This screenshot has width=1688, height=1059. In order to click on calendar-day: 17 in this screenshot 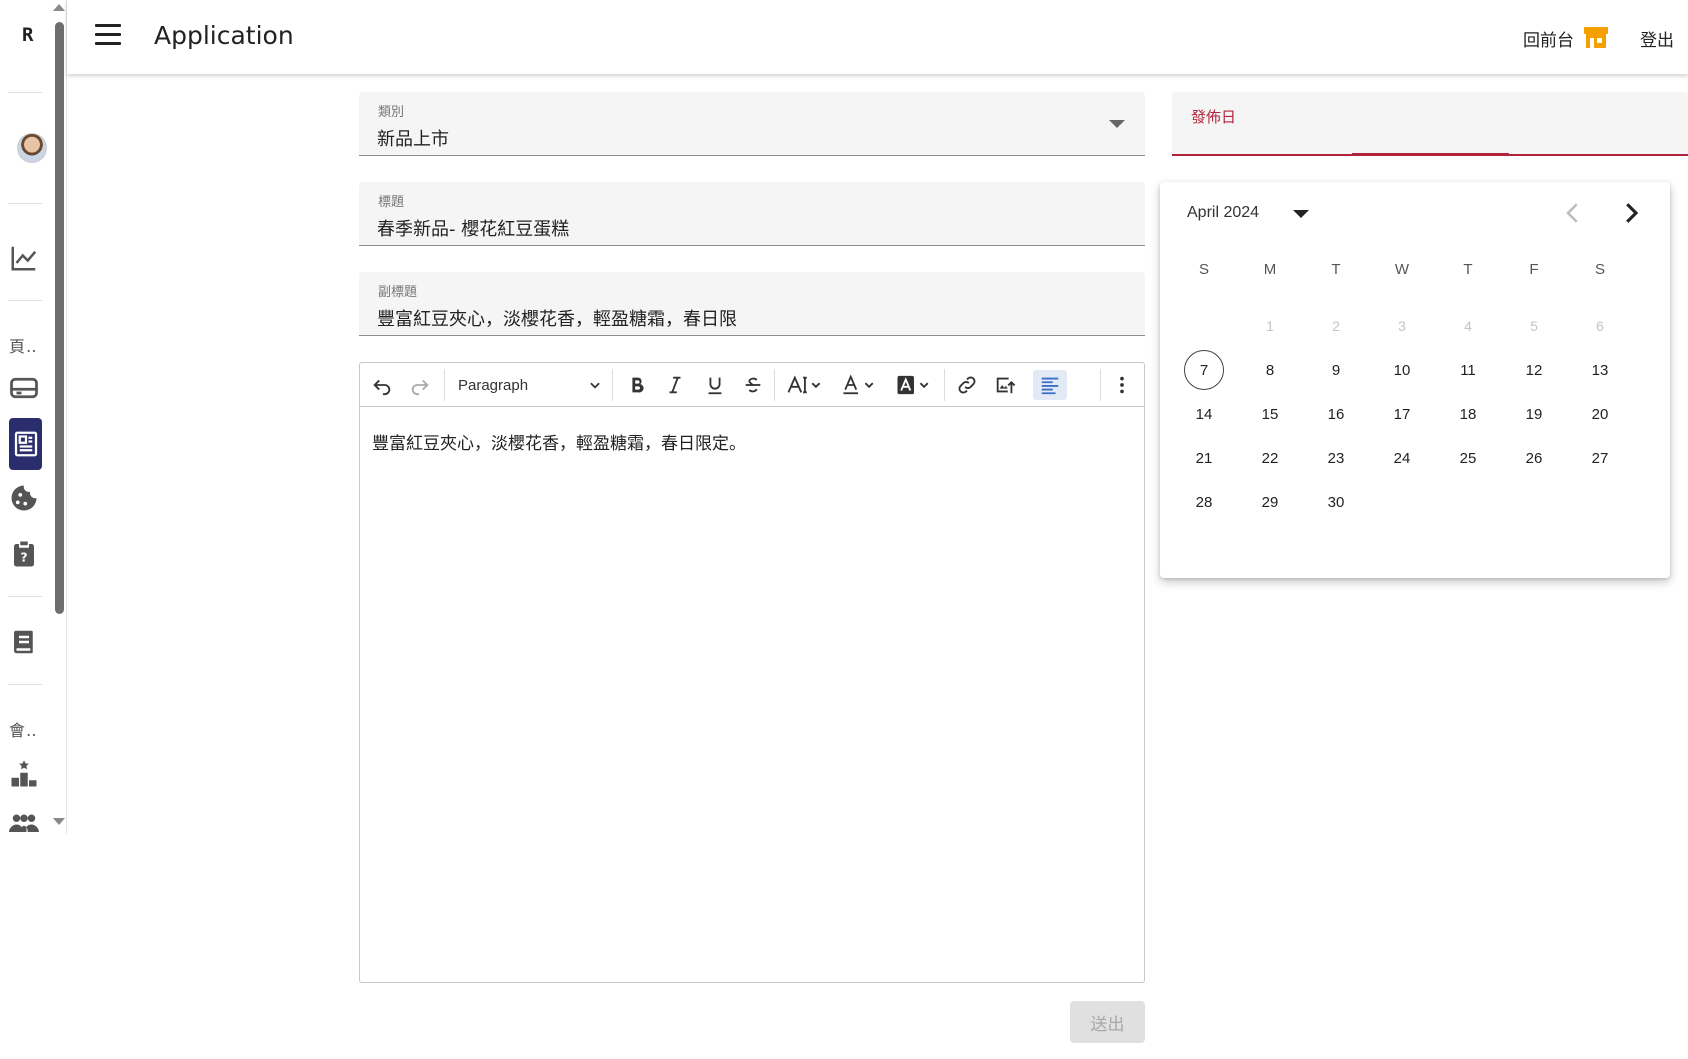, I will do `click(1402, 414)`.